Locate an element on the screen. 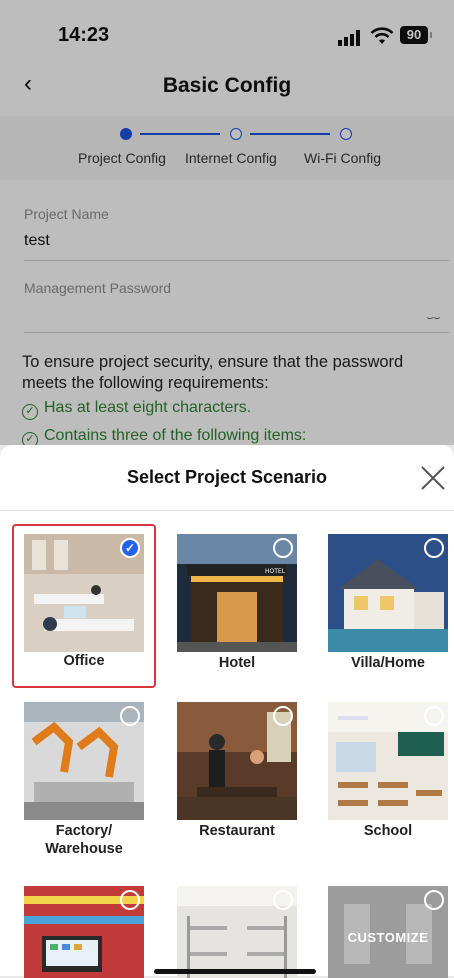  scenario-label: Factory/ Warehouse is located at coordinates (84, 840).